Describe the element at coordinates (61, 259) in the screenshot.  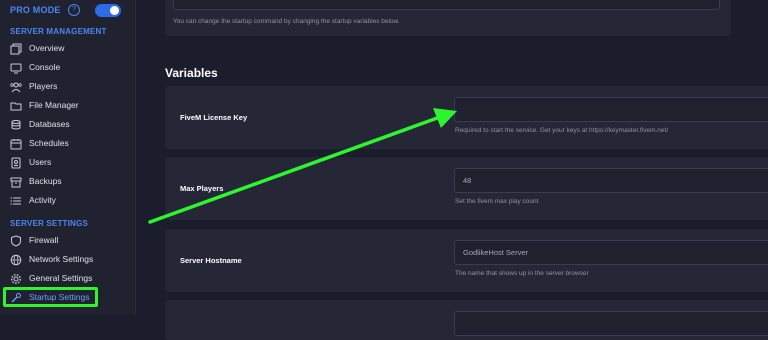
I see `sidebar-item-label: Network Settings` at that location.